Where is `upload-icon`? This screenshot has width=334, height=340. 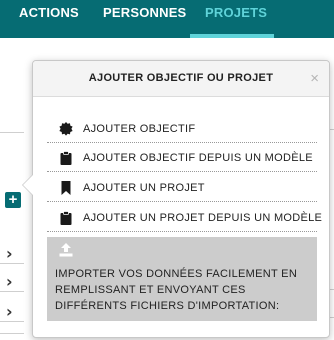 upload-icon is located at coordinates (66, 250).